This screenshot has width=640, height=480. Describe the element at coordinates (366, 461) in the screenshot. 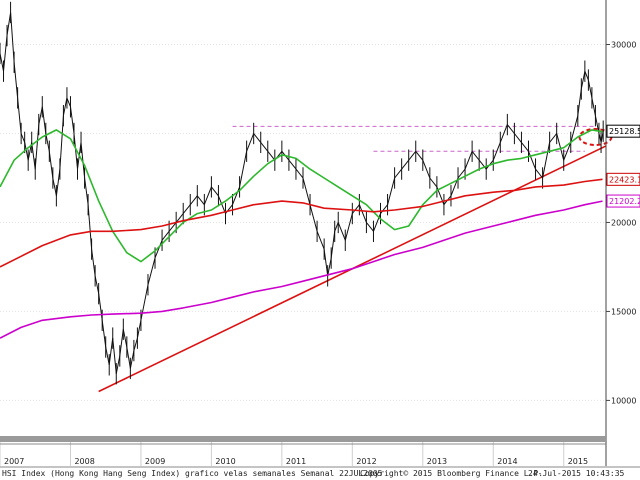

I see `x-tick-label: 2012` at that location.